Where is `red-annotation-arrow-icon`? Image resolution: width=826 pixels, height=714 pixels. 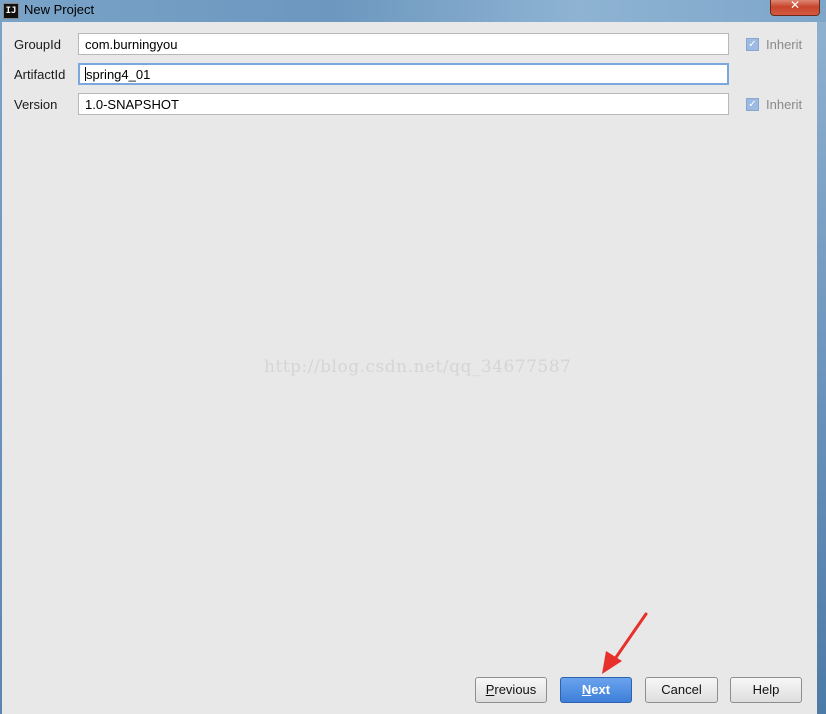
red-annotation-arrow-icon is located at coordinates (625, 643).